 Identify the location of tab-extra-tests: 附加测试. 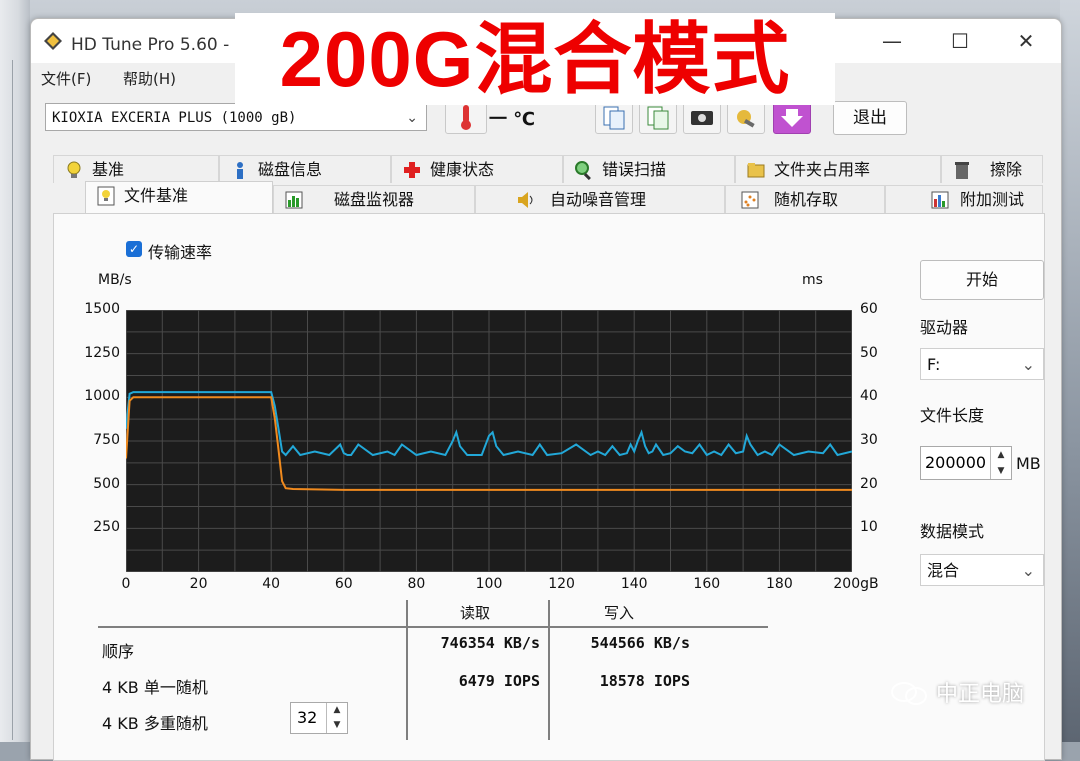
(964, 199).